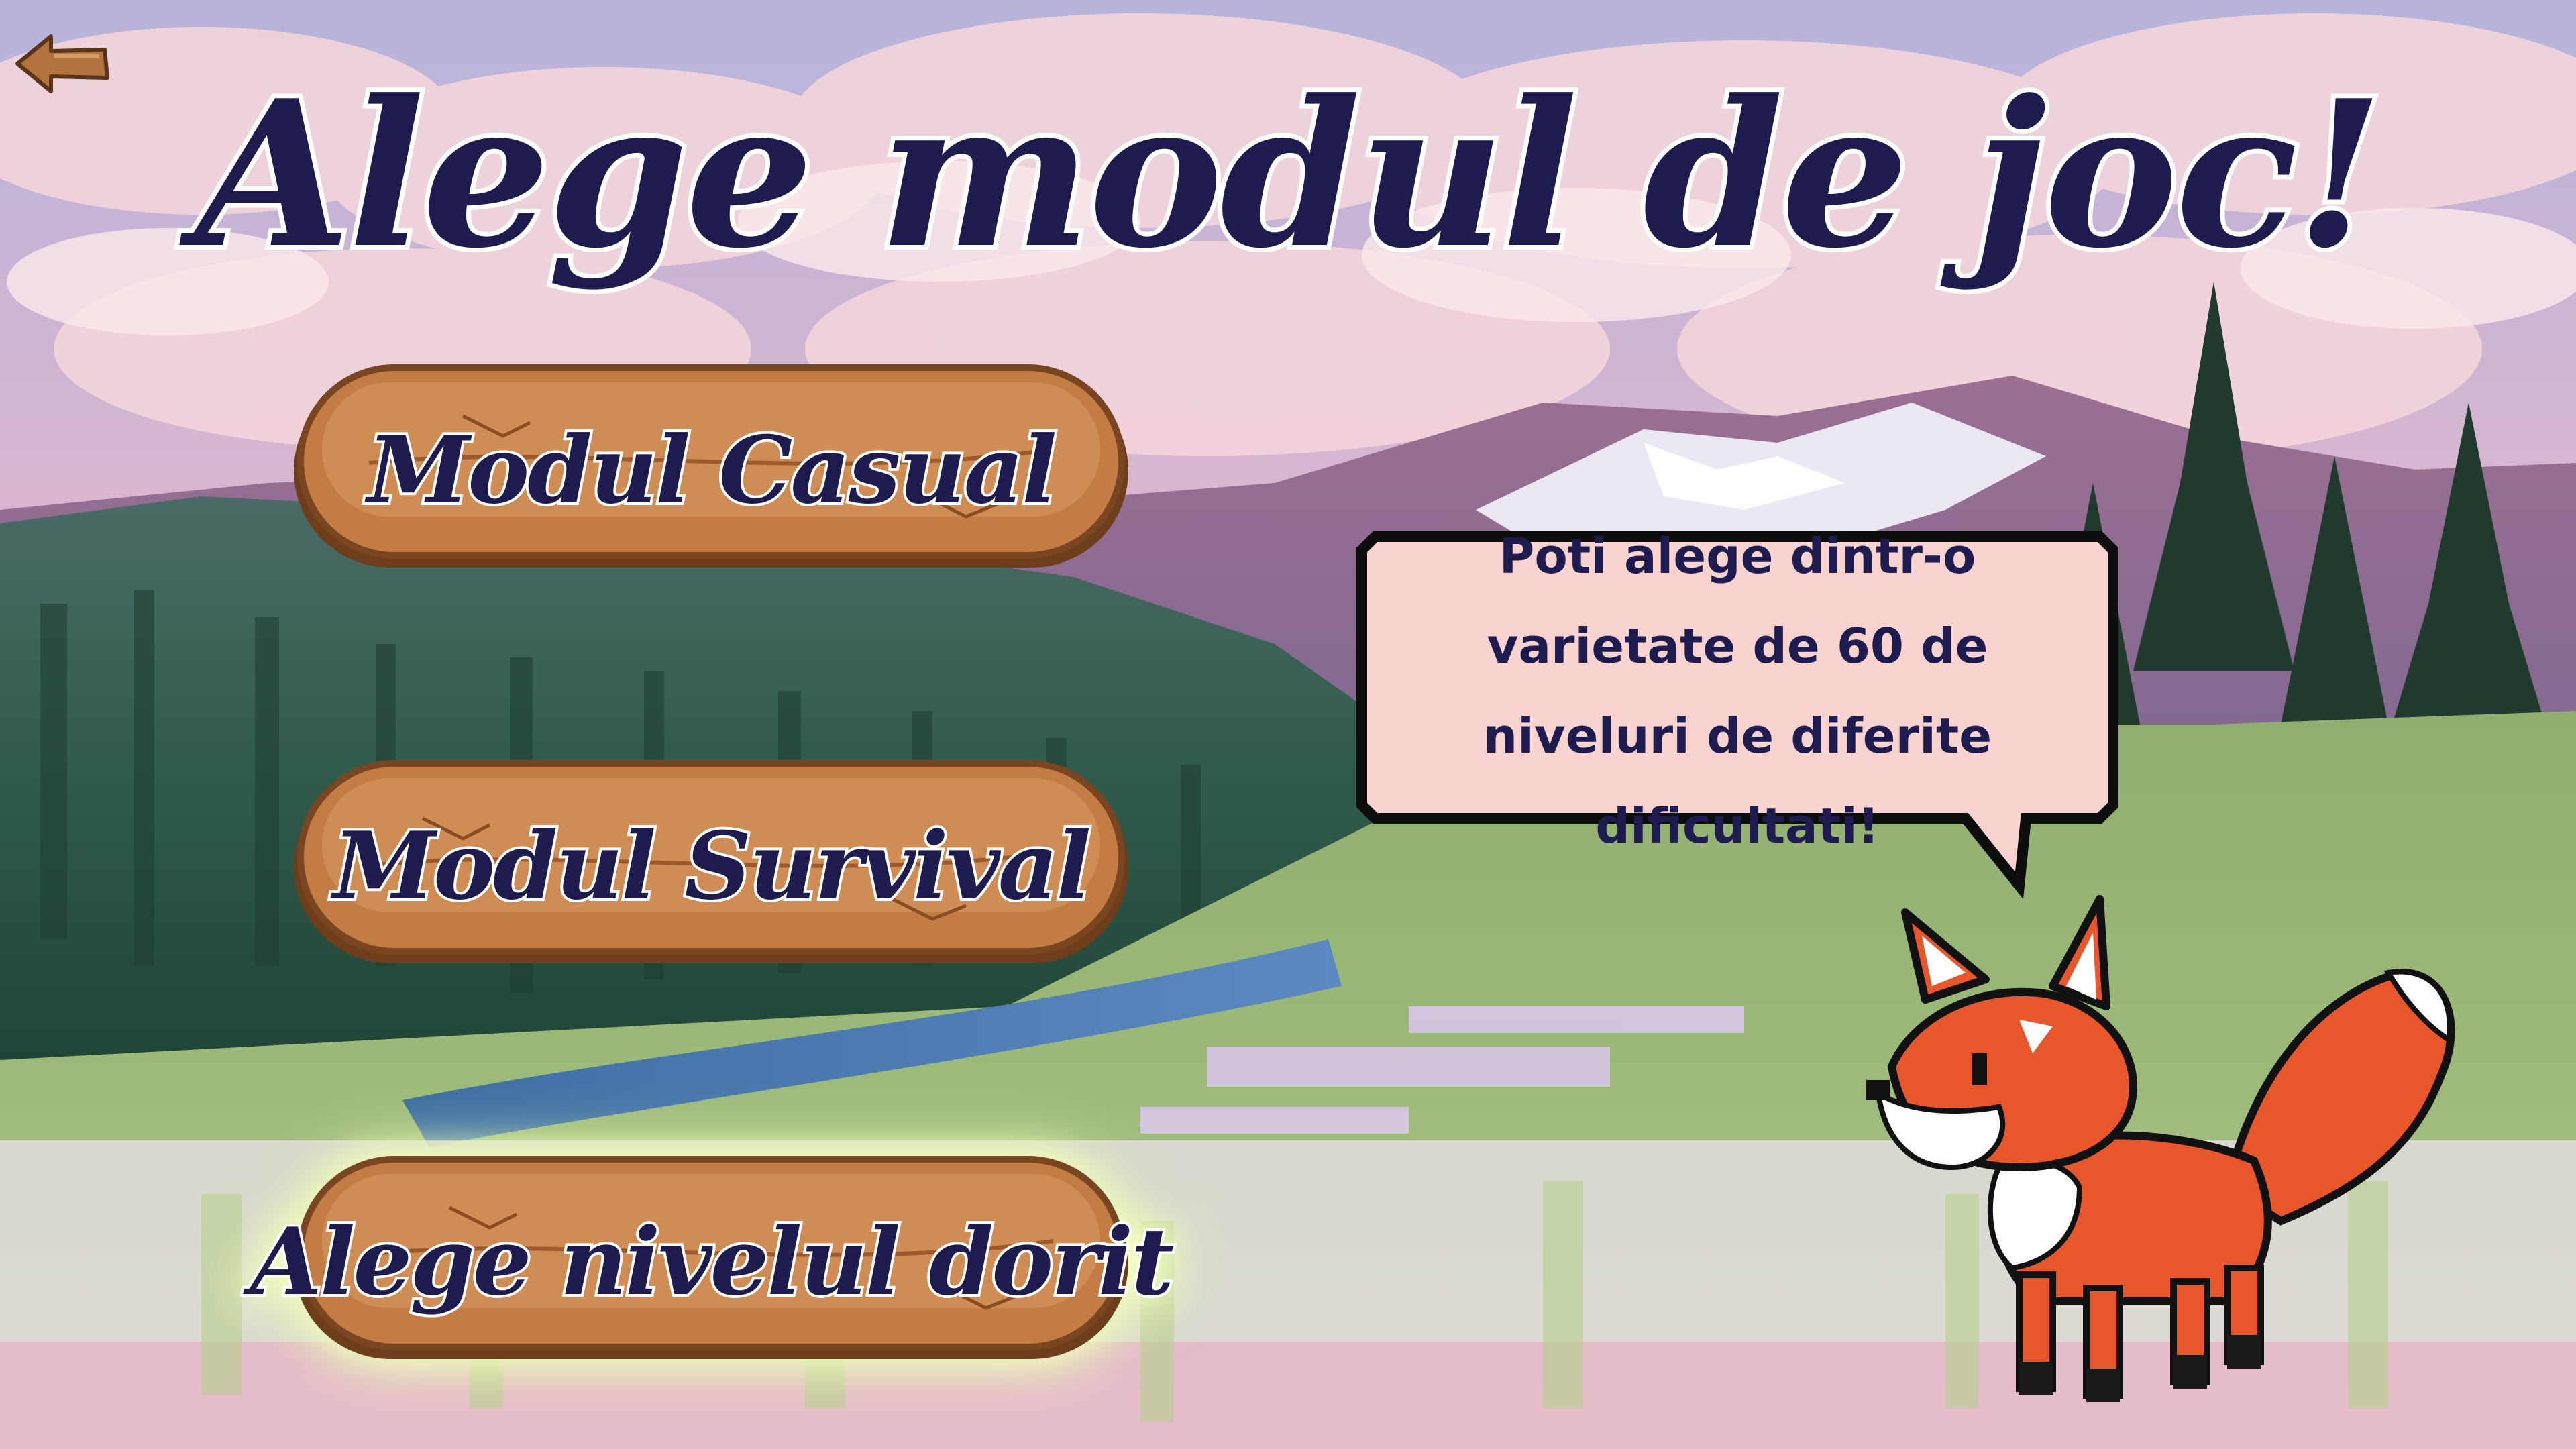 The height and width of the screenshot is (1449, 2576). I want to click on mode-survival-label: Modul Survival, so click(711, 865).